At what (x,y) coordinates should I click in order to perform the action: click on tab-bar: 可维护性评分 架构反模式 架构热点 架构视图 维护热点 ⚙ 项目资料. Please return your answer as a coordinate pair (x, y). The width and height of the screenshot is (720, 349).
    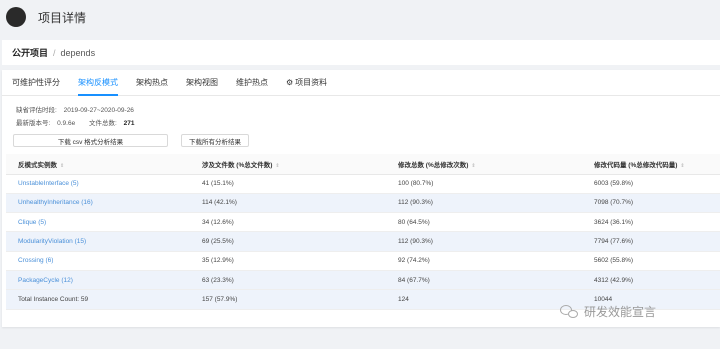
    Looking at the image, I should click on (361, 83).